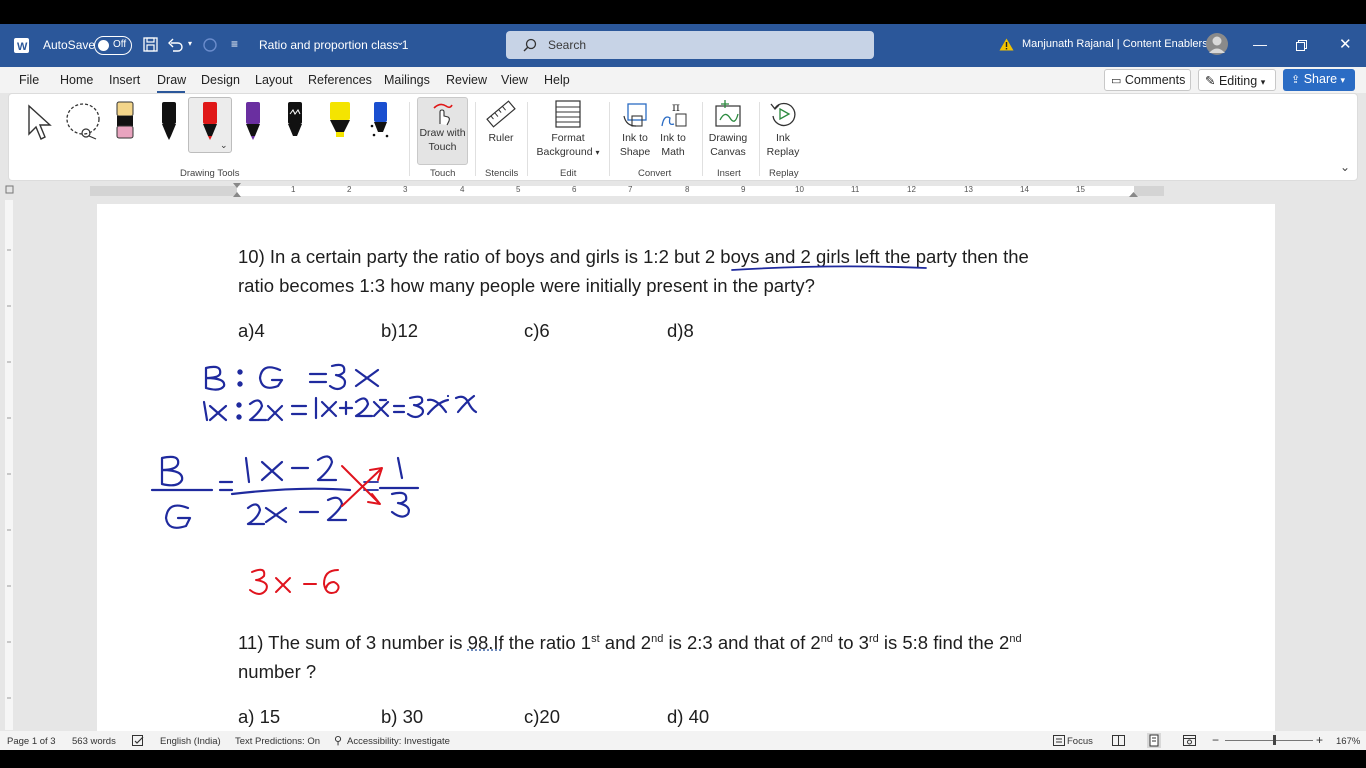 The height and width of the screenshot is (768, 1366). What do you see at coordinates (1319, 740) in the screenshot?
I see `zoom-in-icon: +` at bounding box center [1319, 740].